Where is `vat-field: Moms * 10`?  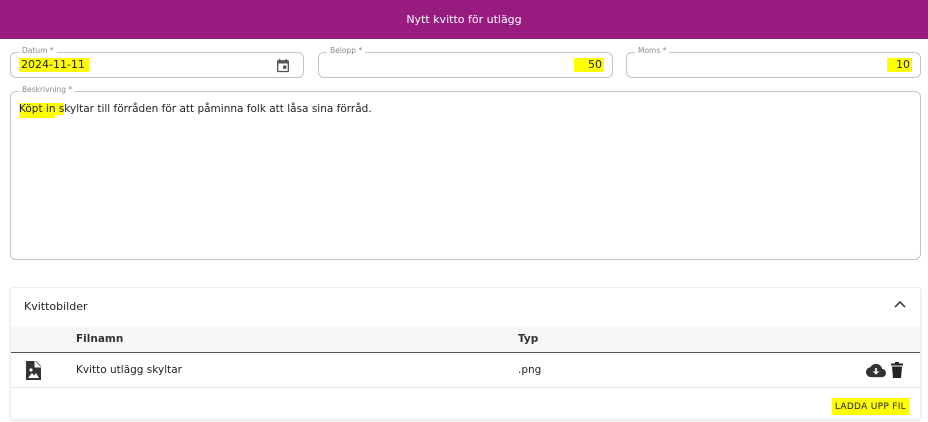
vat-field: Moms * 10 is located at coordinates (773, 62).